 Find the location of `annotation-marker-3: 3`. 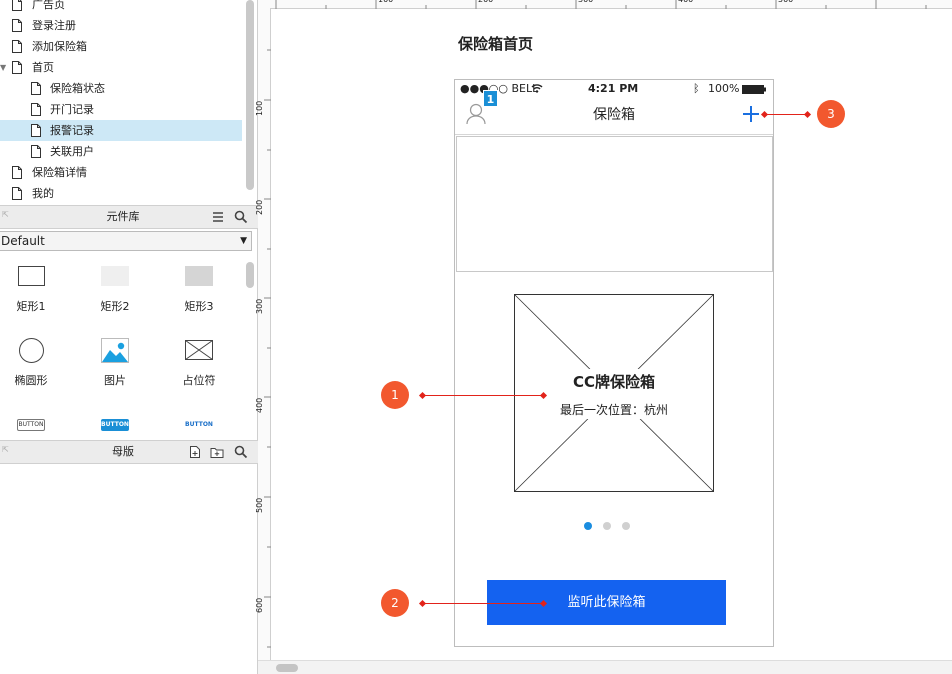

annotation-marker-3: 3 is located at coordinates (831, 114).